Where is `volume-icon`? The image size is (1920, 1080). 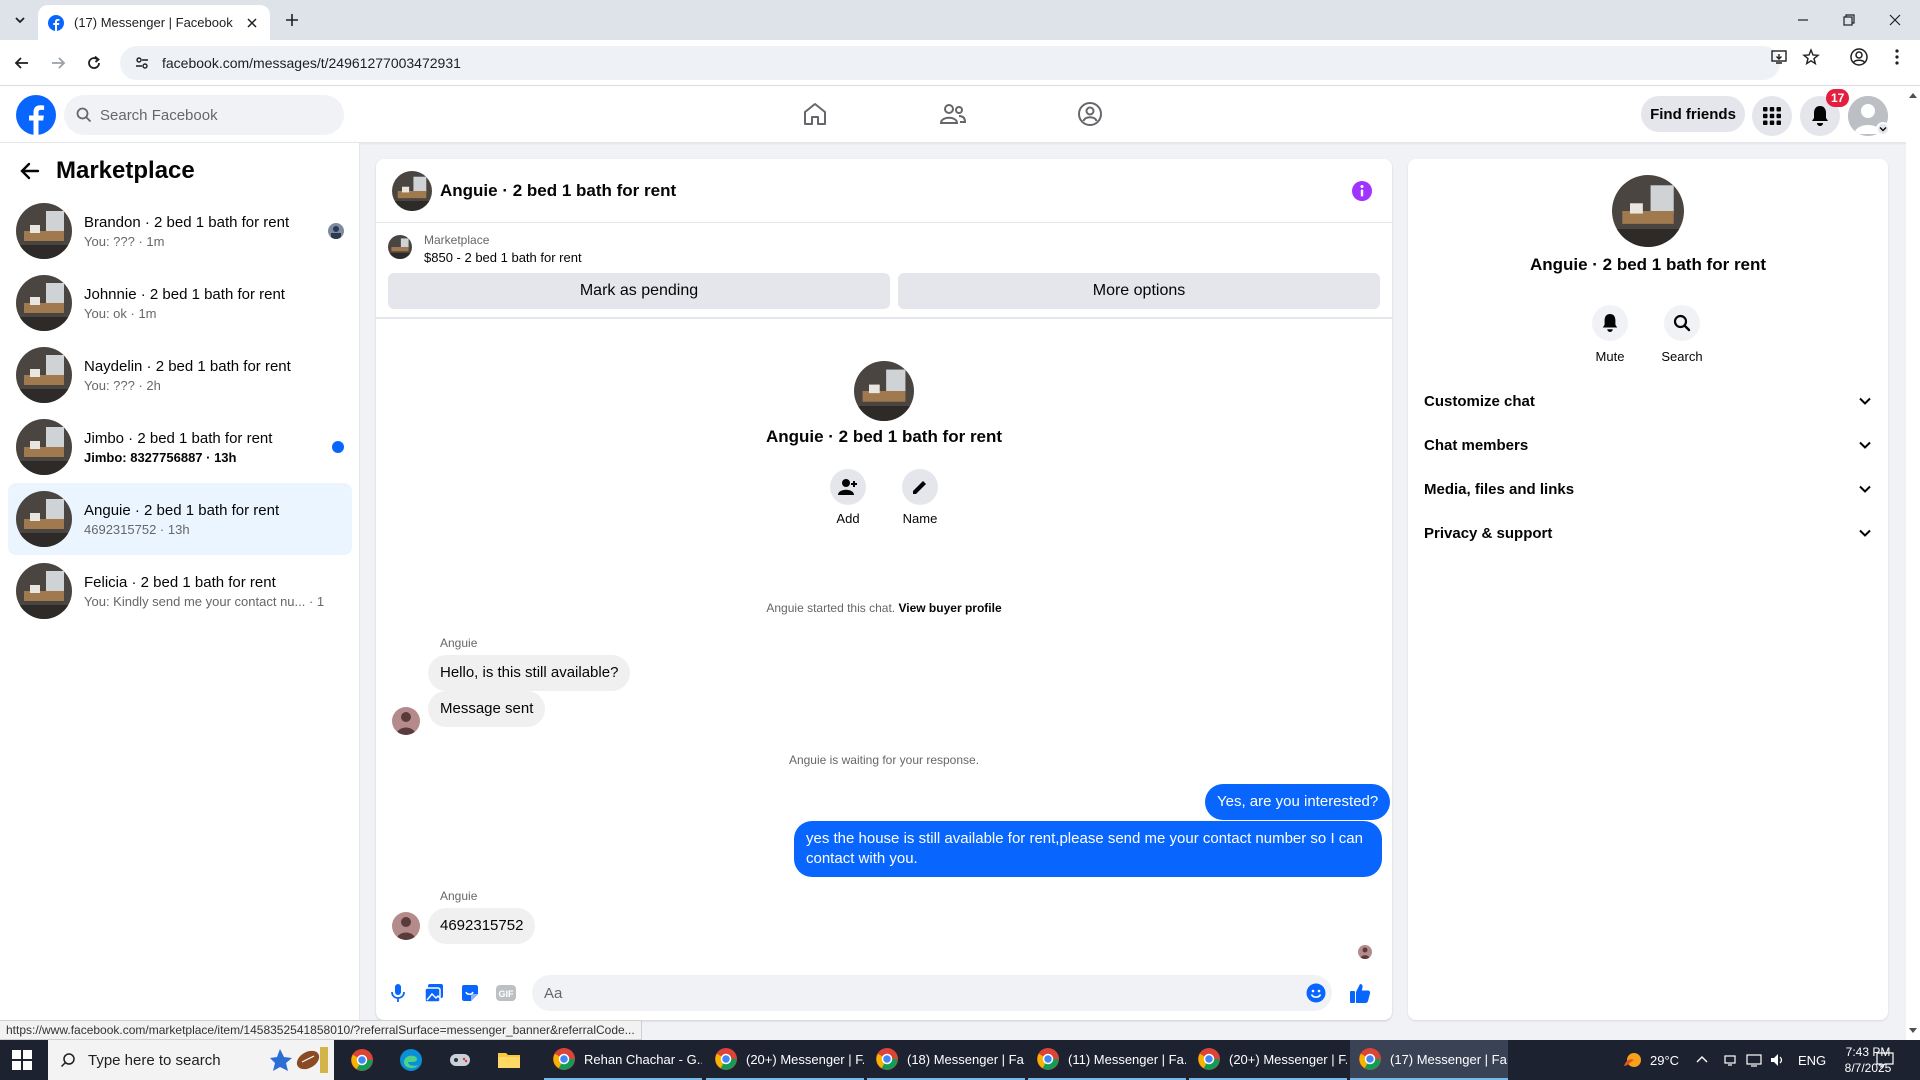 volume-icon is located at coordinates (1778, 1060).